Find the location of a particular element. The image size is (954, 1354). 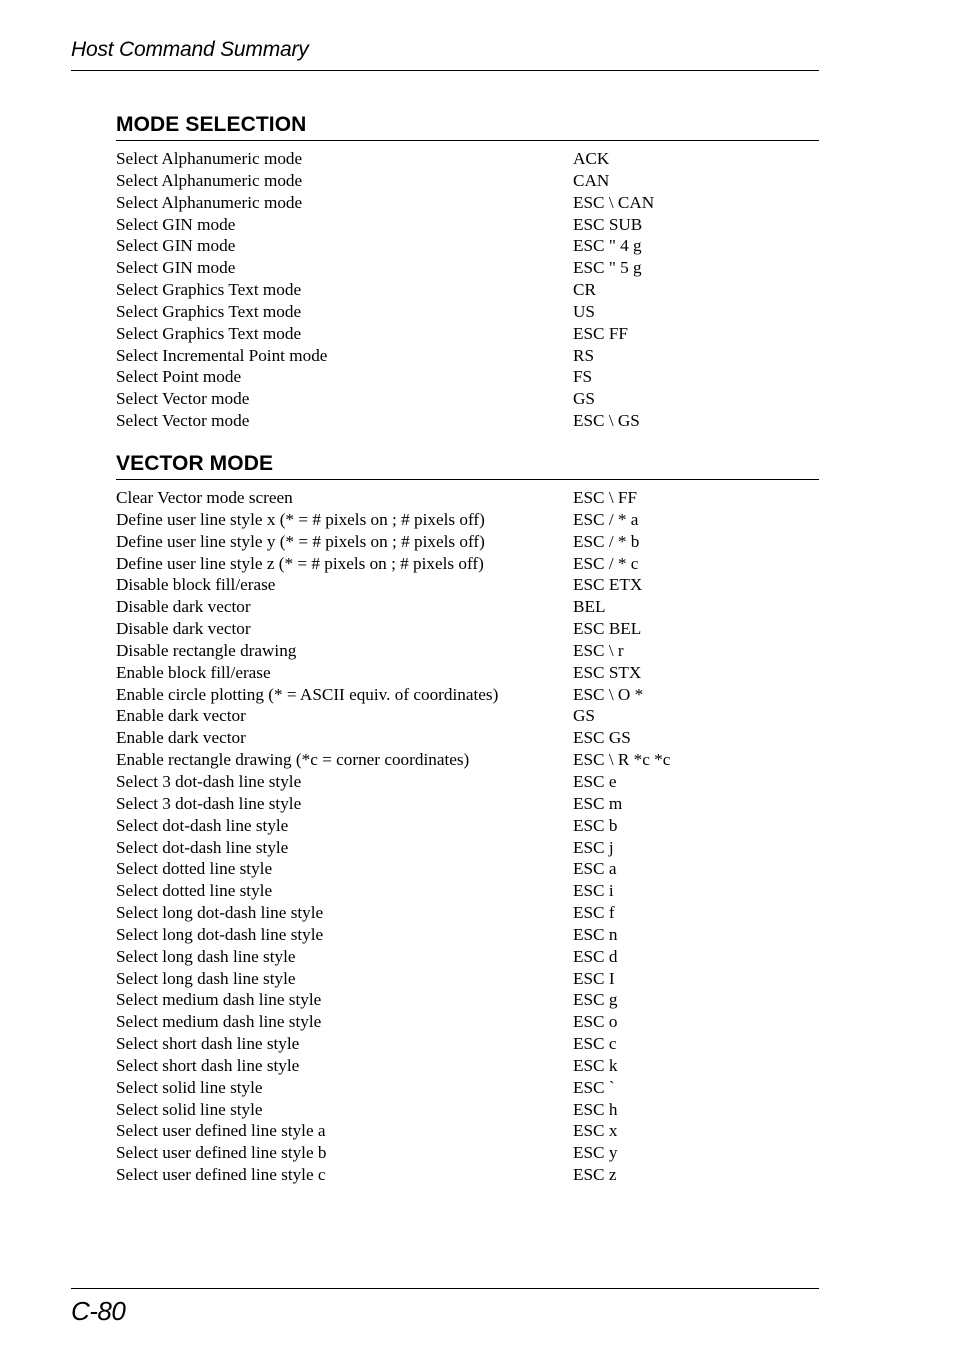

command-sequence: ESC y is located at coordinates (595, 1153).